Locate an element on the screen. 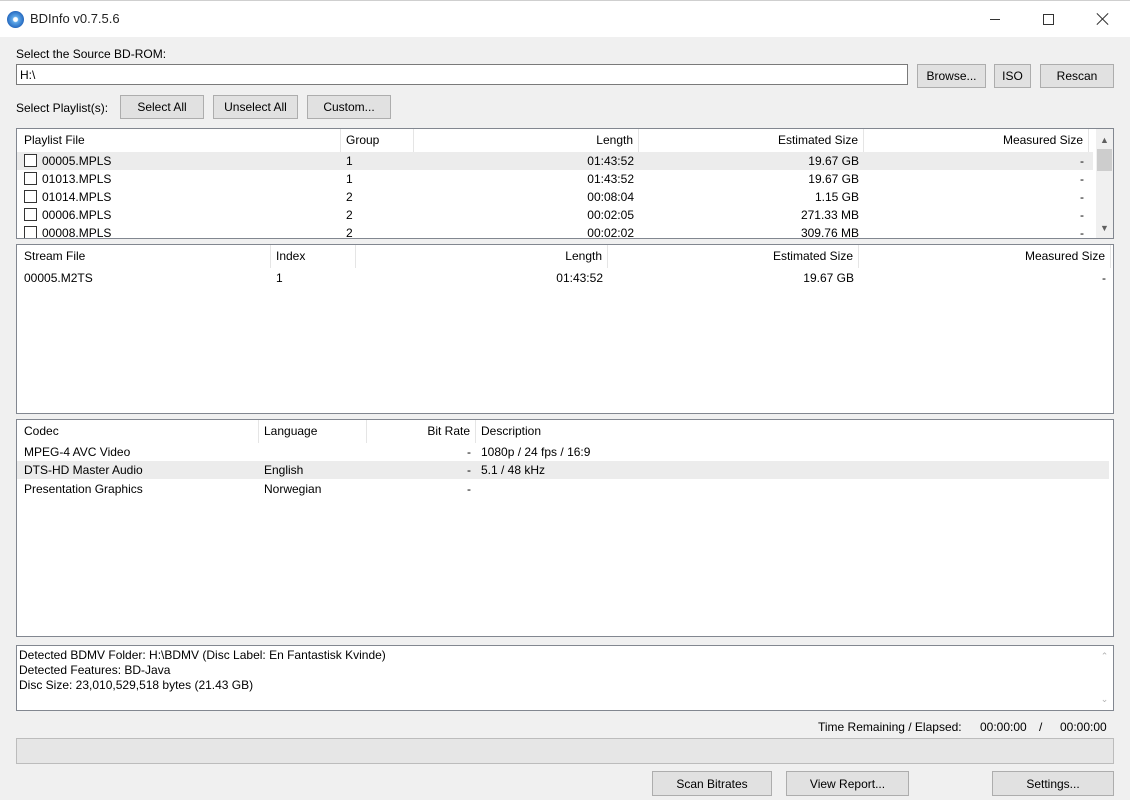 The image size is (1130, 800). scrollbar-thumb is located at coordinates (1104, 160).